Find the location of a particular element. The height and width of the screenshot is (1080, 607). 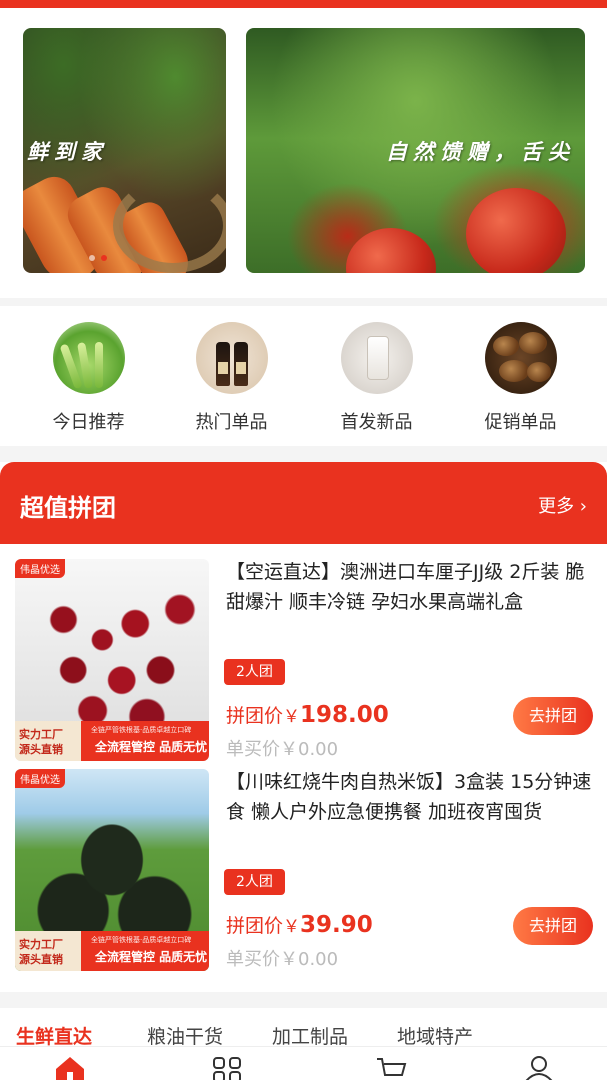

category-label: 热门单品 is located at coordinates (231, 422).